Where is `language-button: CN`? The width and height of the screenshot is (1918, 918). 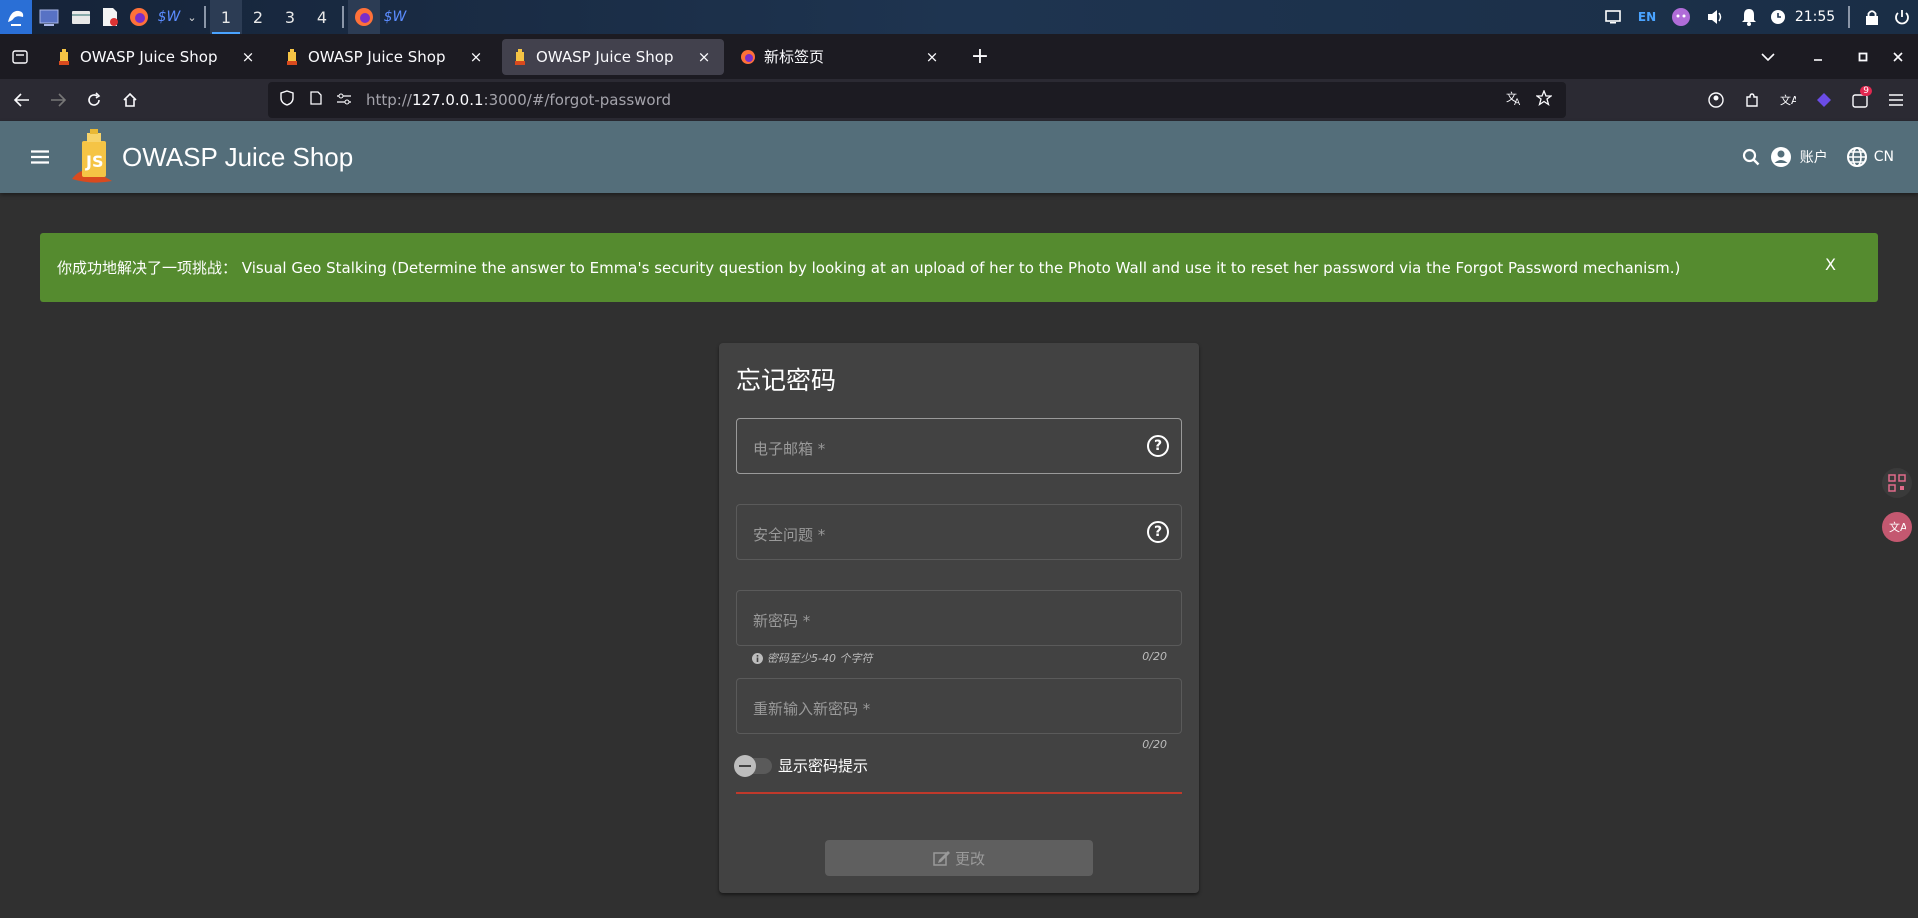
language-button: CN is located at coordinates (1870, 157).